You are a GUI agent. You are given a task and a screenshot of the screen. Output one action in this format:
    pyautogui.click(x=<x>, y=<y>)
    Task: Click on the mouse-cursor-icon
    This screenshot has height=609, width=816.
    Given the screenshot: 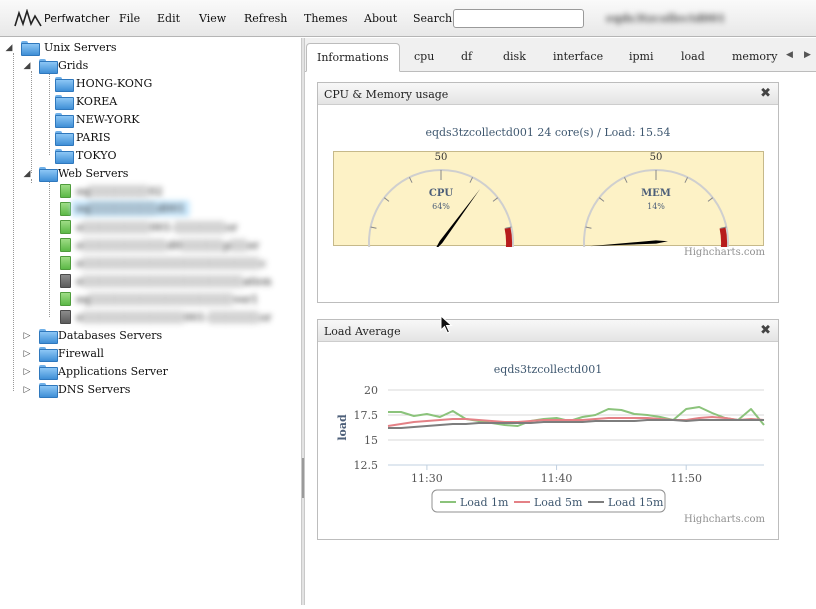 What is the action you would take?
    pyautogui.click(x=446, y=324)
    